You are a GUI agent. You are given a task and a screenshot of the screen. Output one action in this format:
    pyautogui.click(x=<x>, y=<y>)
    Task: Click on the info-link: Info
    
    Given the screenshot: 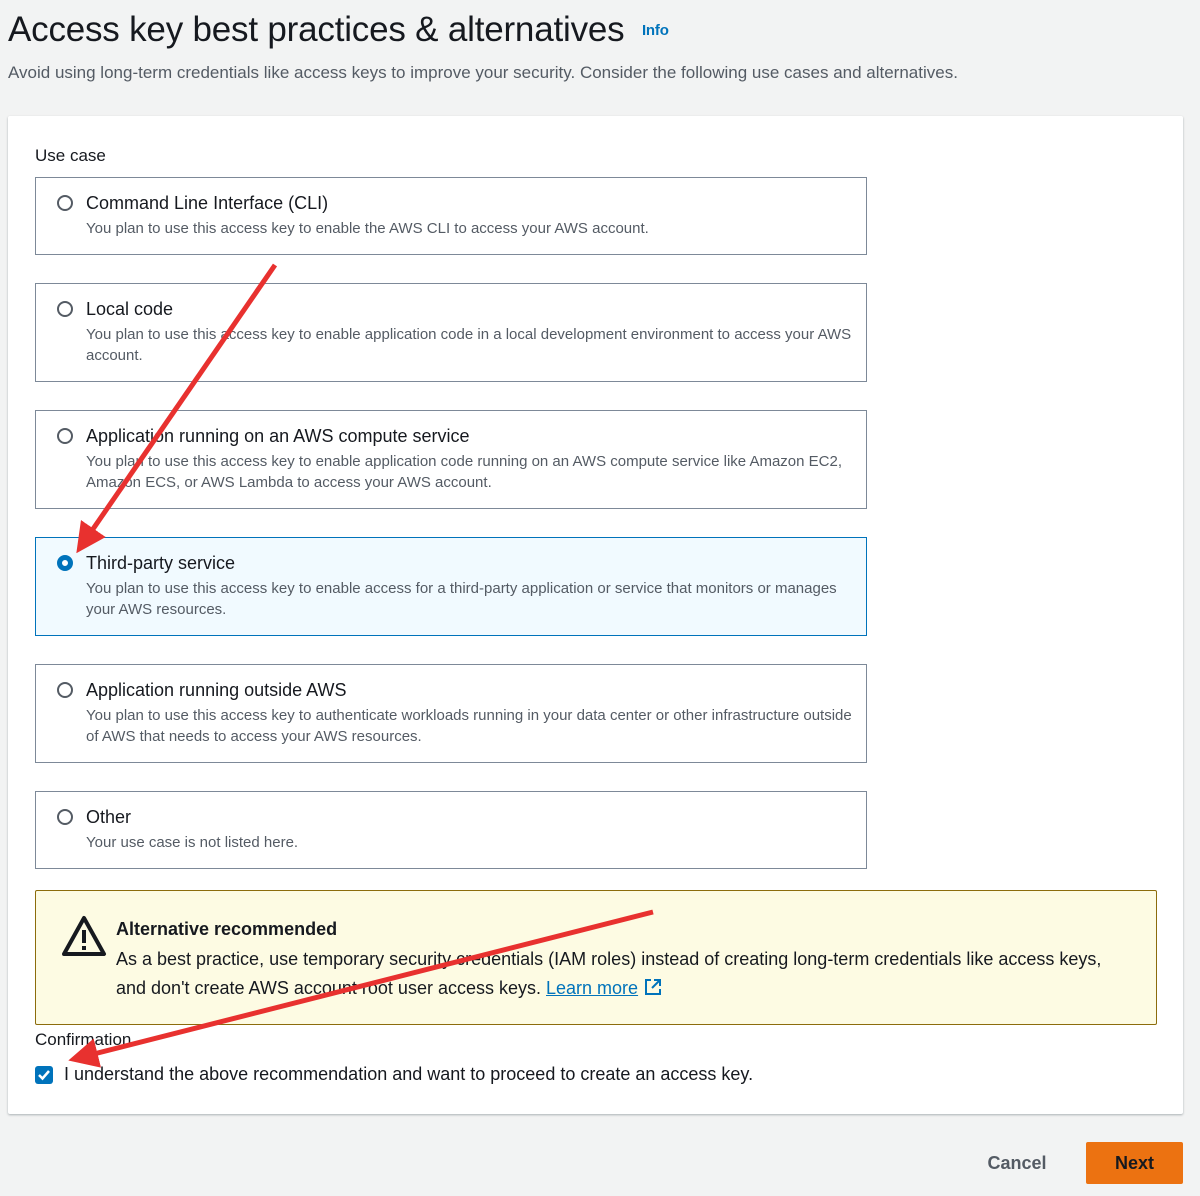 What is the action you would take?
    pyautogui.click(x=655, y=30)
    